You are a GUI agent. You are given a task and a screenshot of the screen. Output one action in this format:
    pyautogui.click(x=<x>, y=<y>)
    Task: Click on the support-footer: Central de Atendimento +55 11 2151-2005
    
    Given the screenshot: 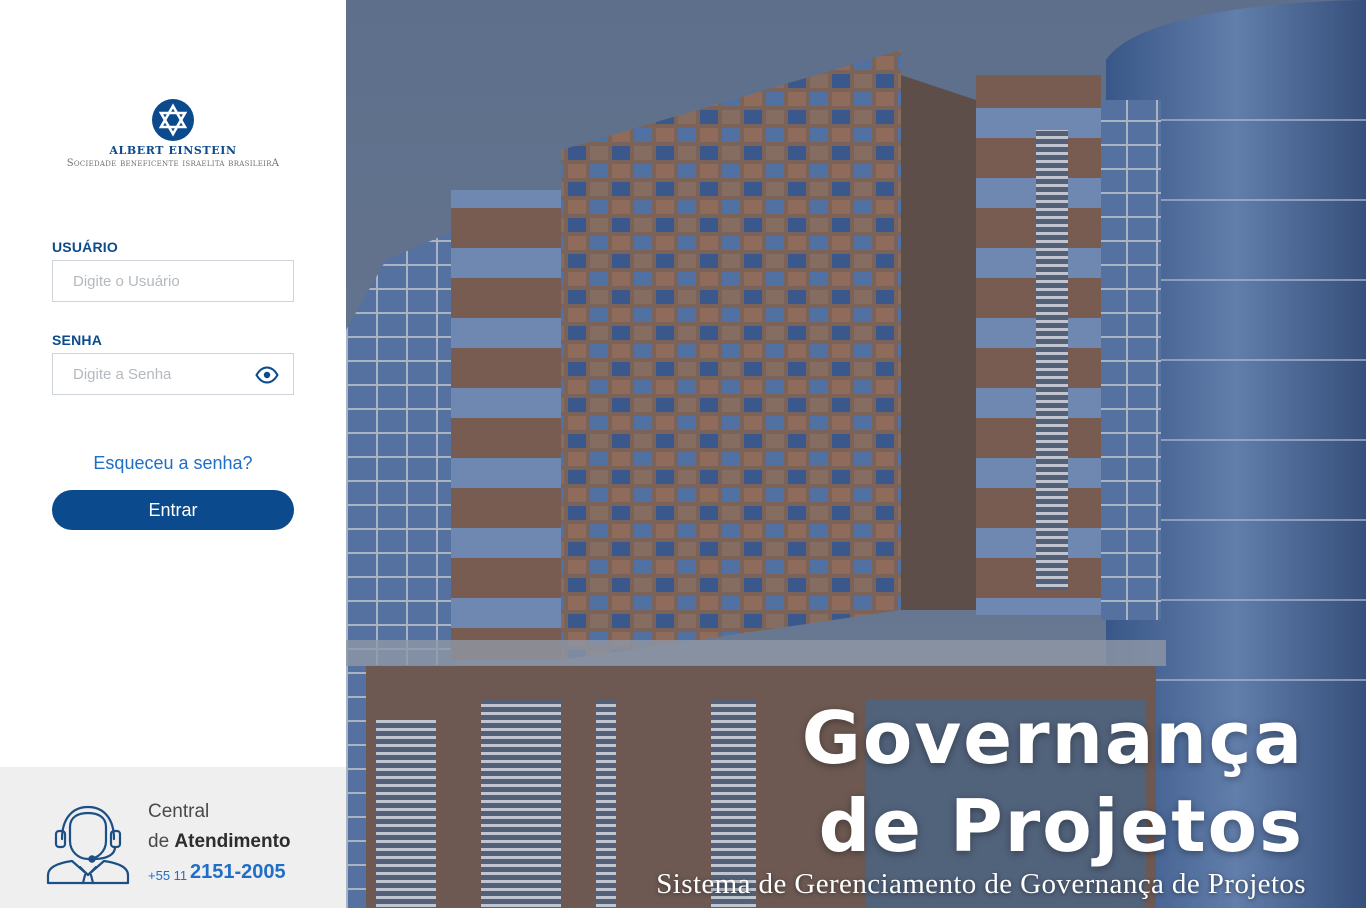 What is the action you would take?
    pyautogui.click(x=173, y=837)
    